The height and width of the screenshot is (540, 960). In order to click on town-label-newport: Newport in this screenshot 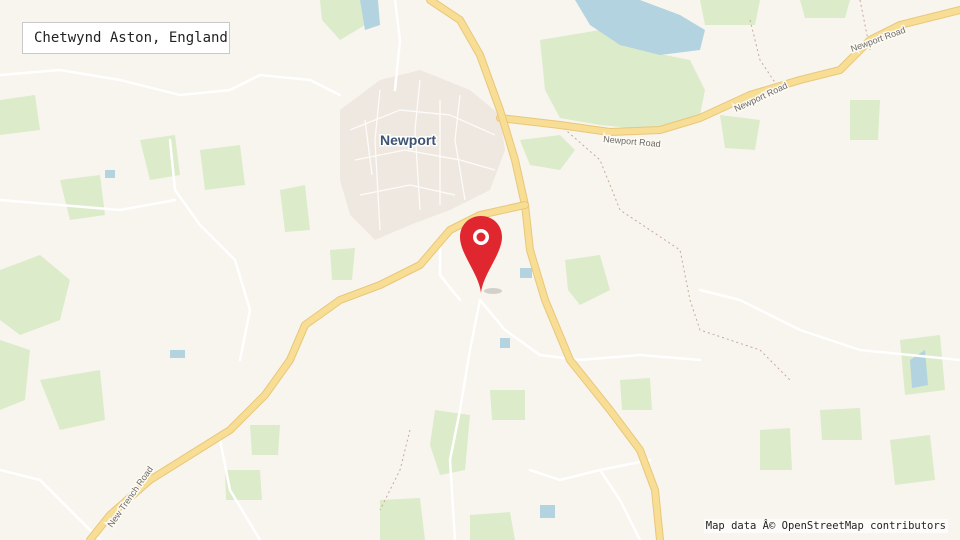, I will do `click(408, 140)`.